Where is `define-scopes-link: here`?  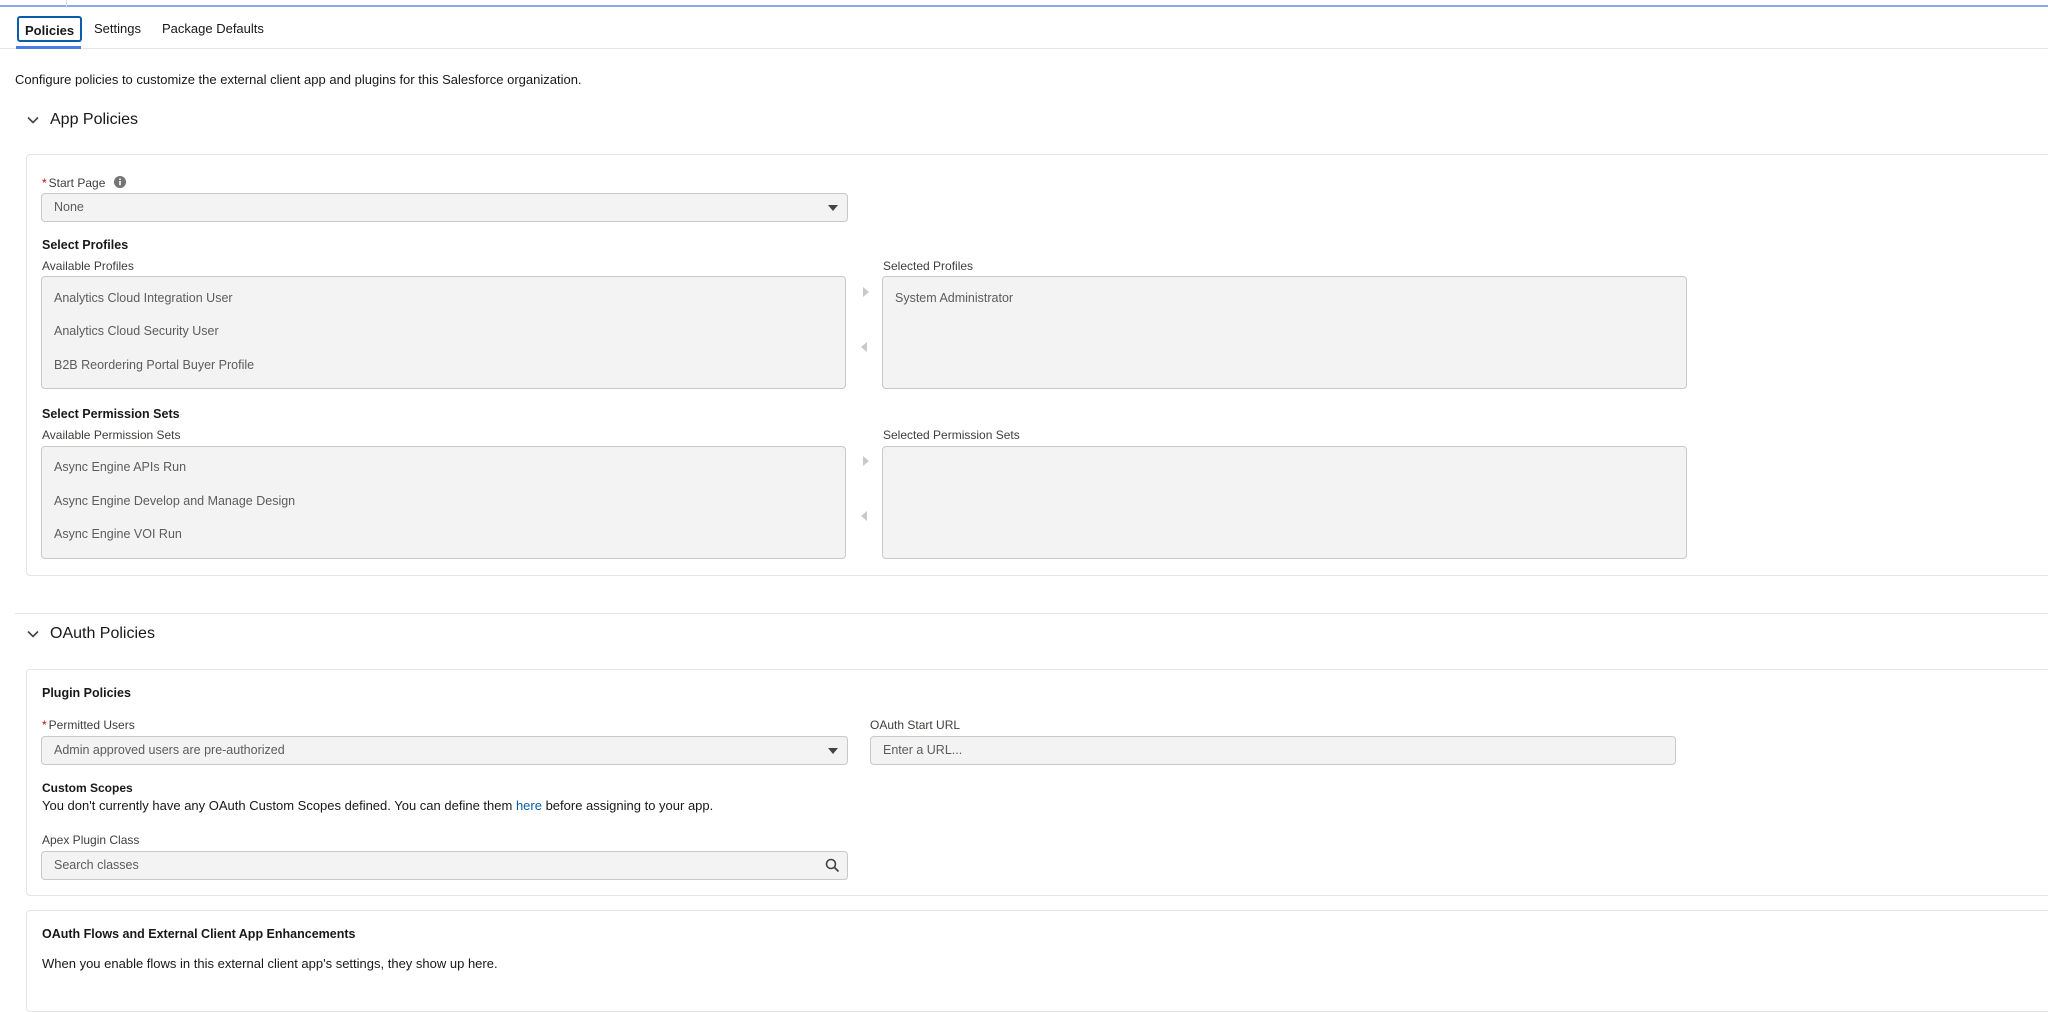 define-scopes-link: here is located at coordinates (529, 805).